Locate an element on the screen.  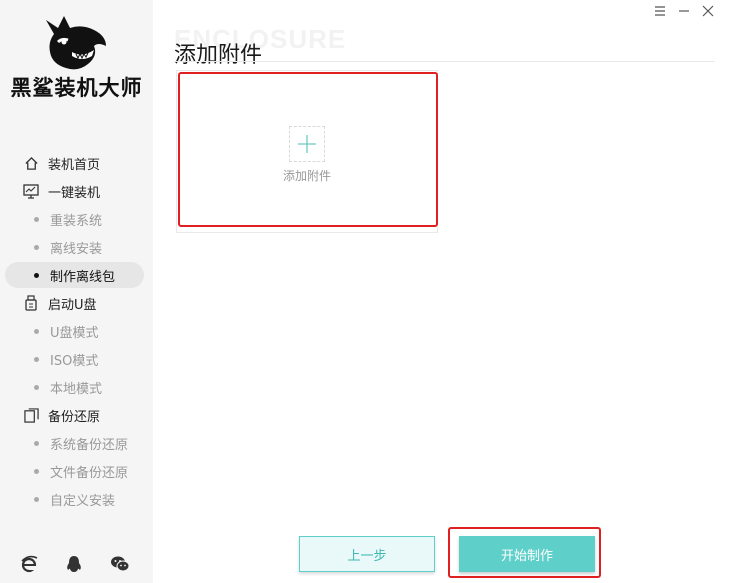
window-controls is located at coordinates (684, 11).